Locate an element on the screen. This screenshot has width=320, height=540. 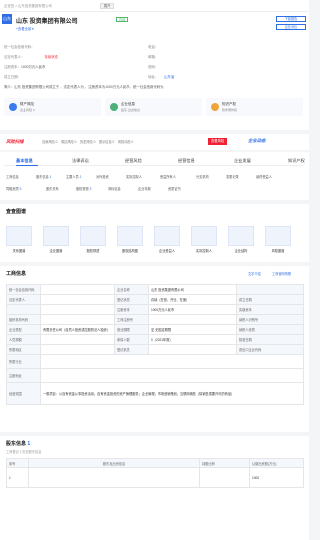
risk-item: 历史风险 0 is located at coordinates (87, 142).